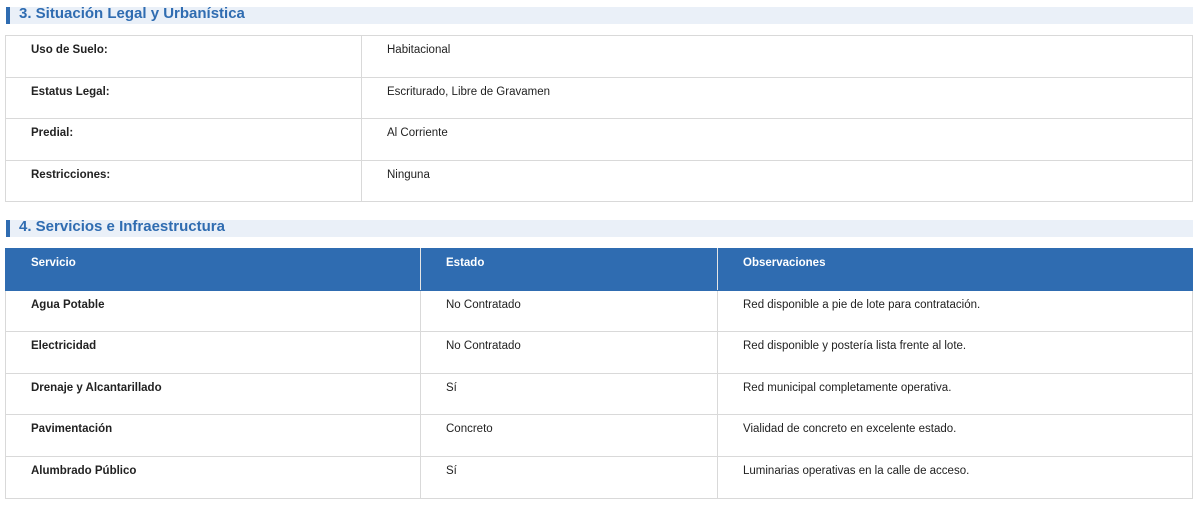  Describe the element at coordinates (183, 181) in the screenshot. I see `row-label: Restricciones:` at that location.